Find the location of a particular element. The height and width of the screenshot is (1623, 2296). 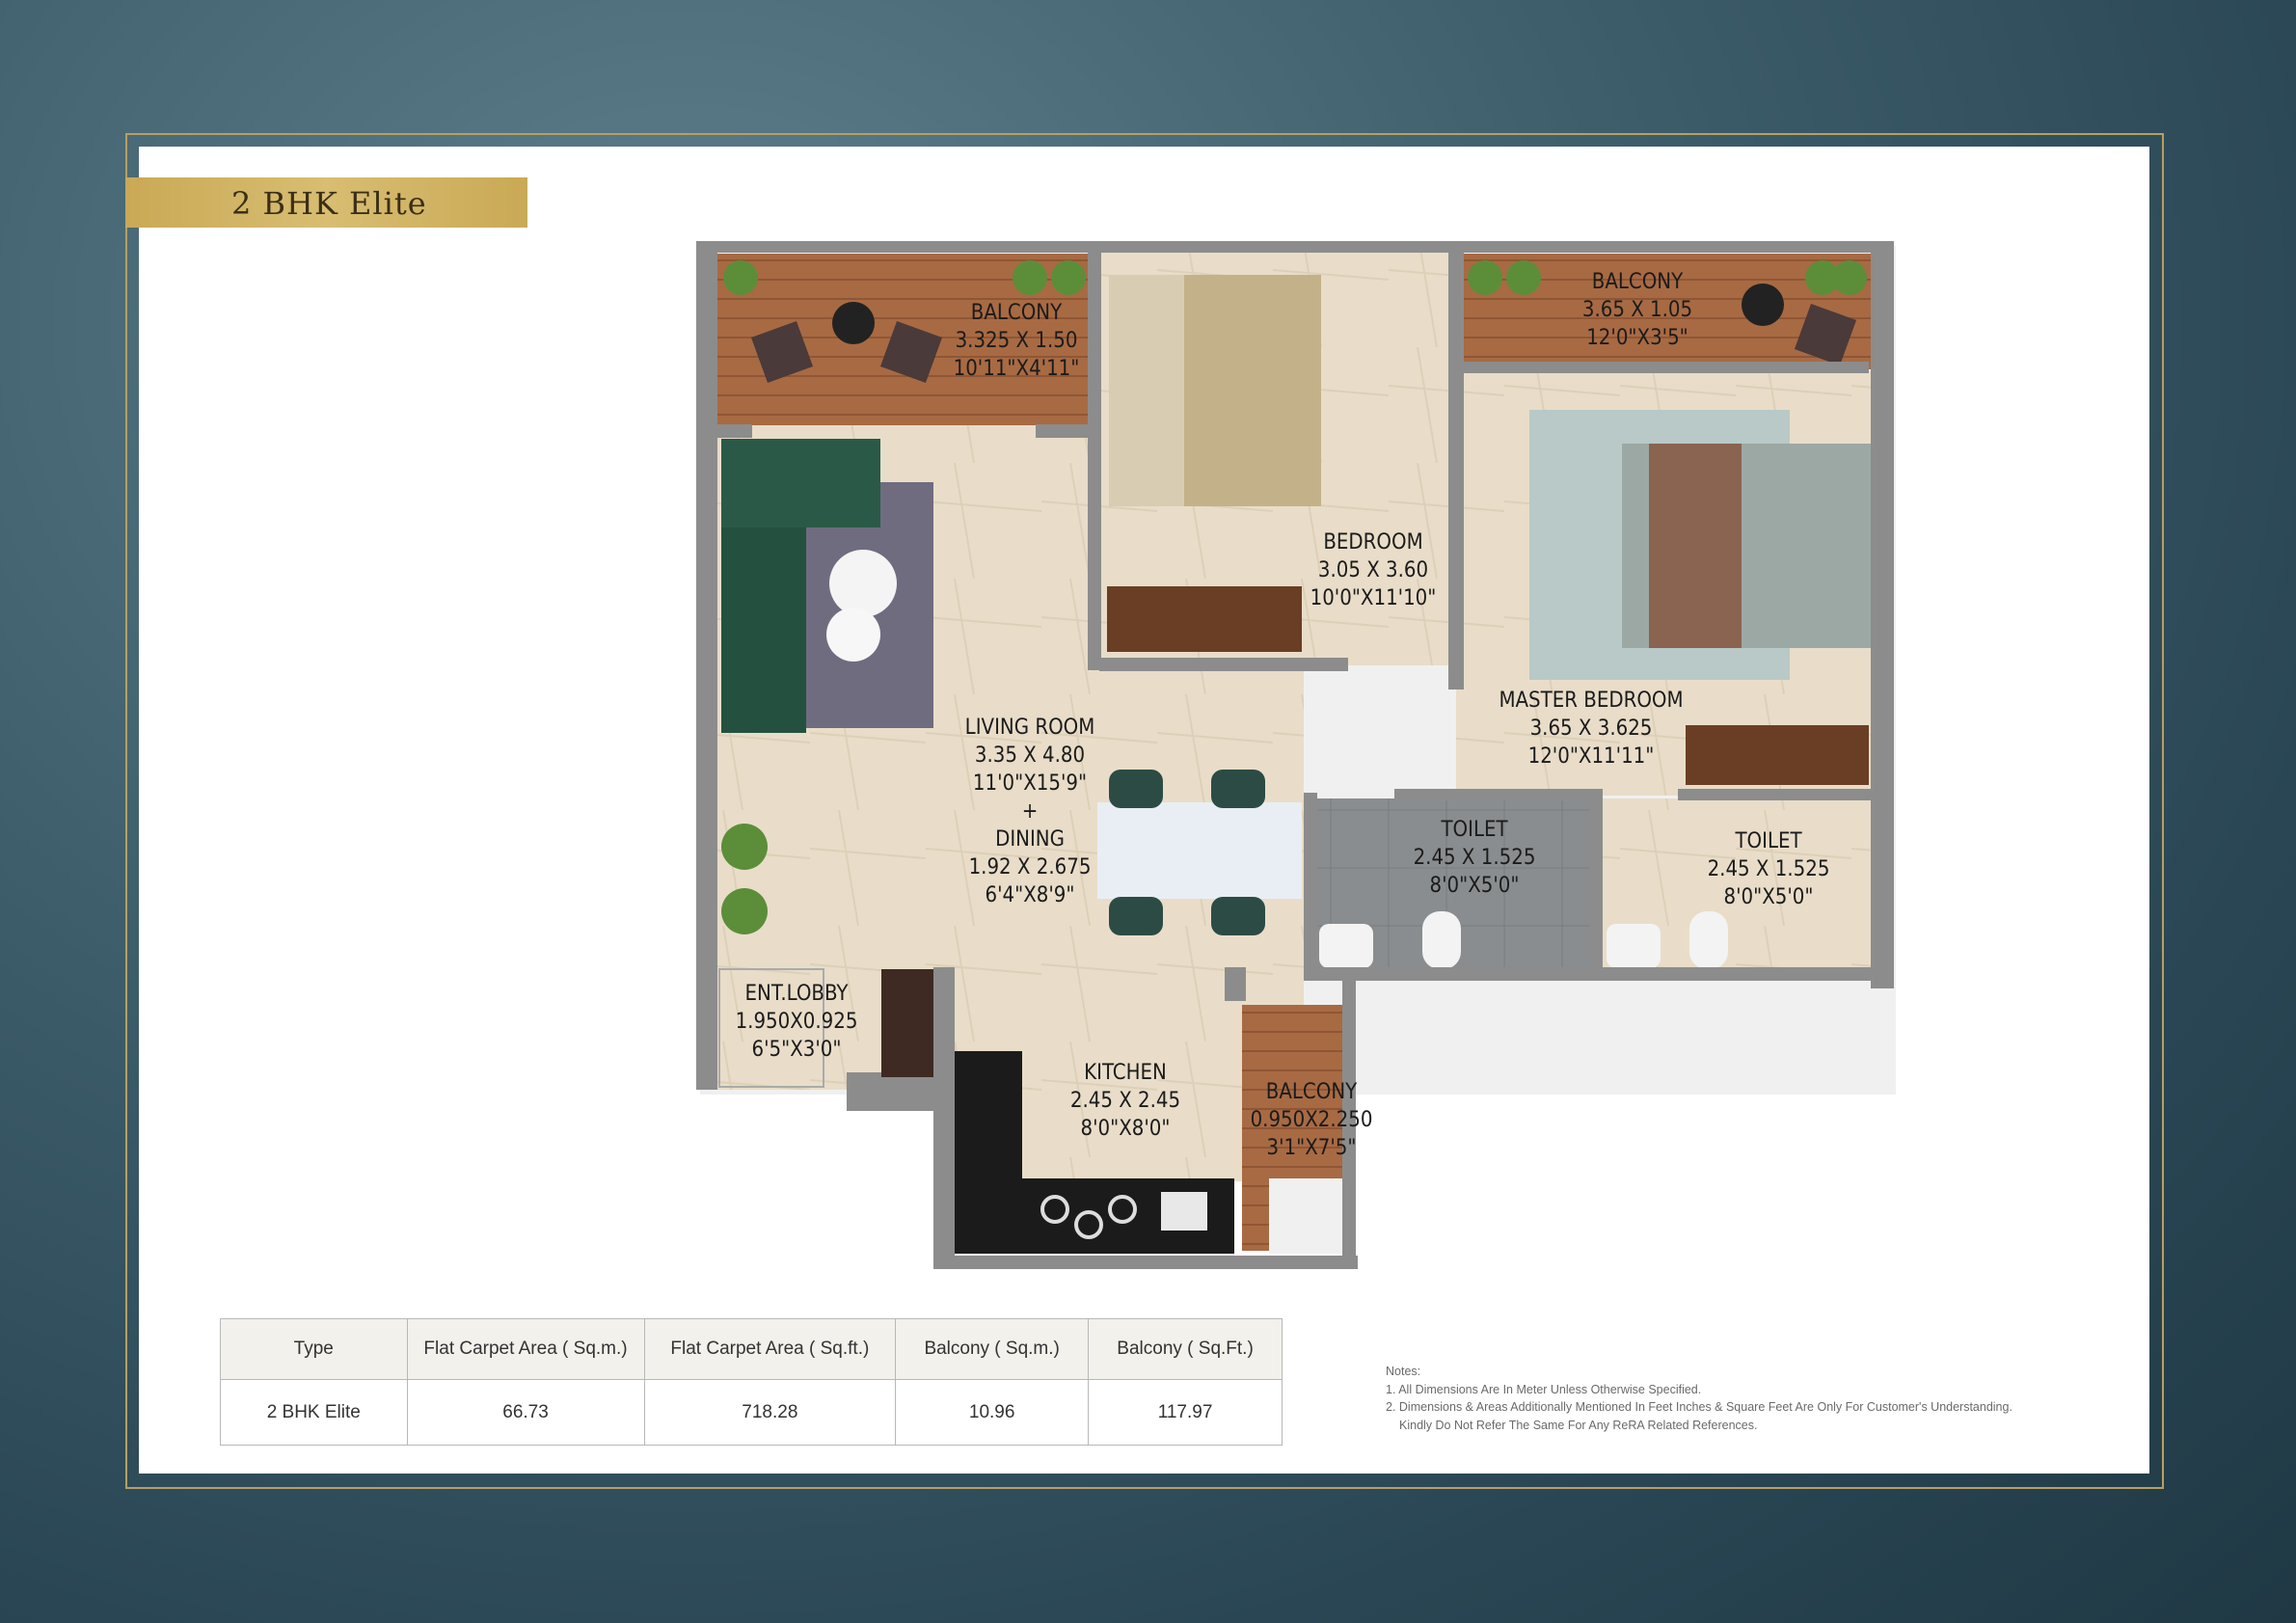

coffee-table-small is located at coordinates (853, 635).